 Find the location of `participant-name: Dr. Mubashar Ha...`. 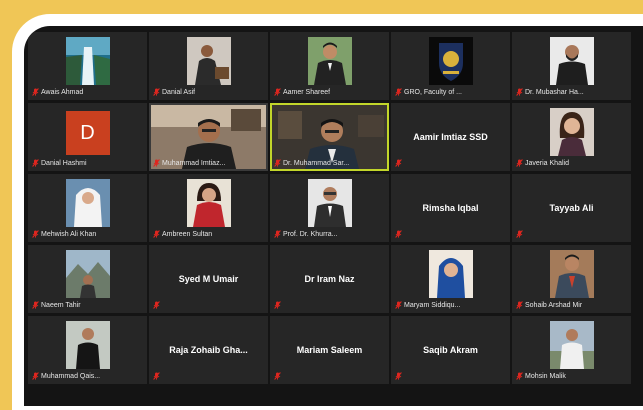

participant-name: Dr. Mubashar Ha... is located at coordinates (554, 92).